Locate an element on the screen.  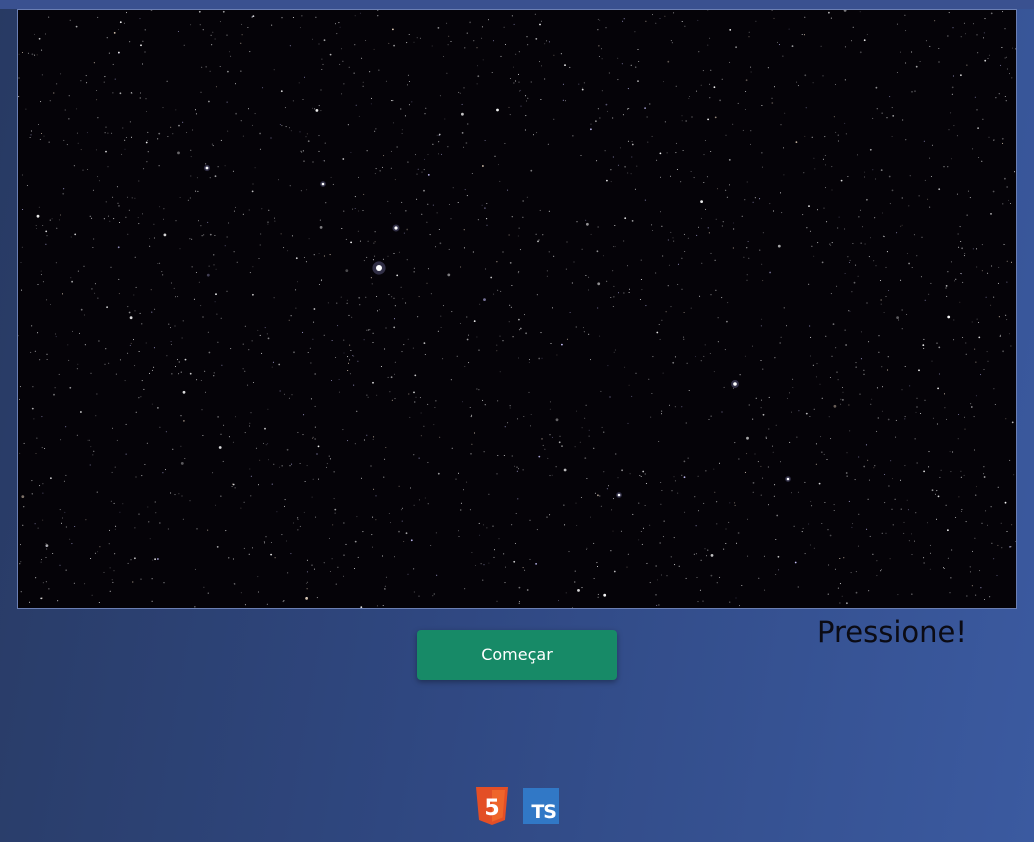
top-strip is located at coordinates (517, 4).